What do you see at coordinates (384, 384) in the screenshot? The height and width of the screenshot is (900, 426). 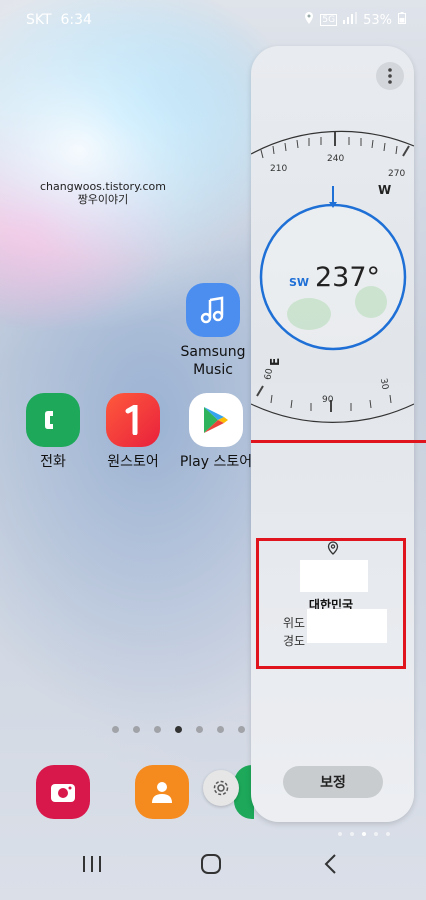 I see `dial-label-30: 30` at bounding box center [384, 384].